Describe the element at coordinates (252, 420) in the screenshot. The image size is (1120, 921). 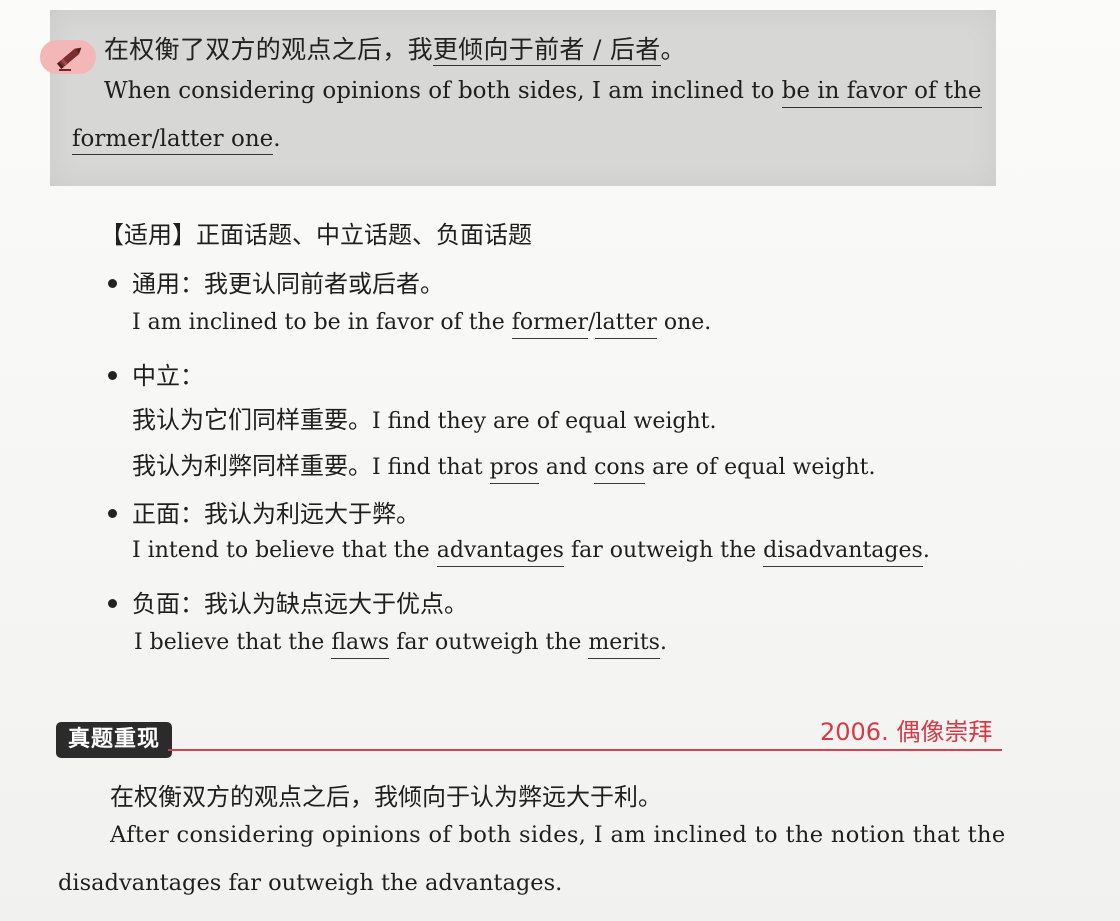
I see `neutral-s1-cn: 我认为它们同样重要。` at that location.